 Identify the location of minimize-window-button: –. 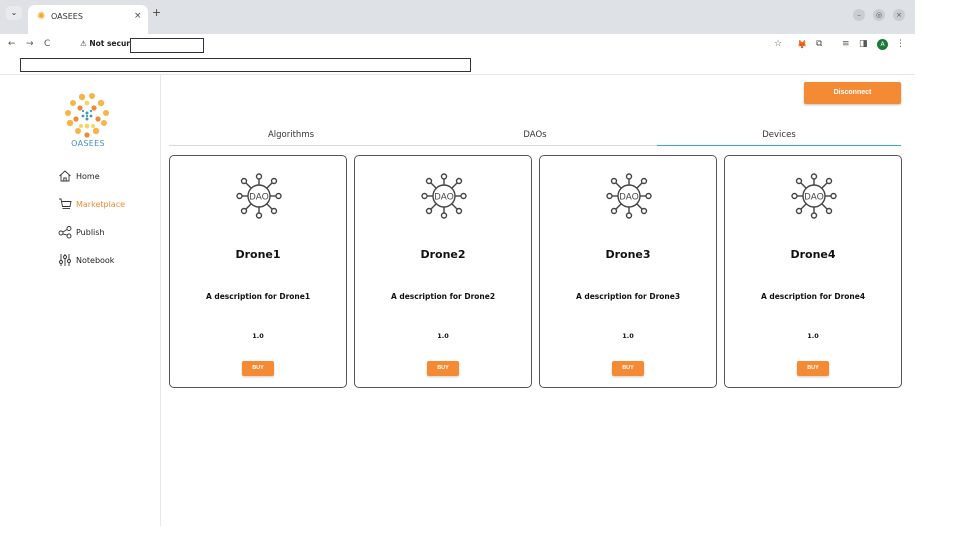
(859, 15).